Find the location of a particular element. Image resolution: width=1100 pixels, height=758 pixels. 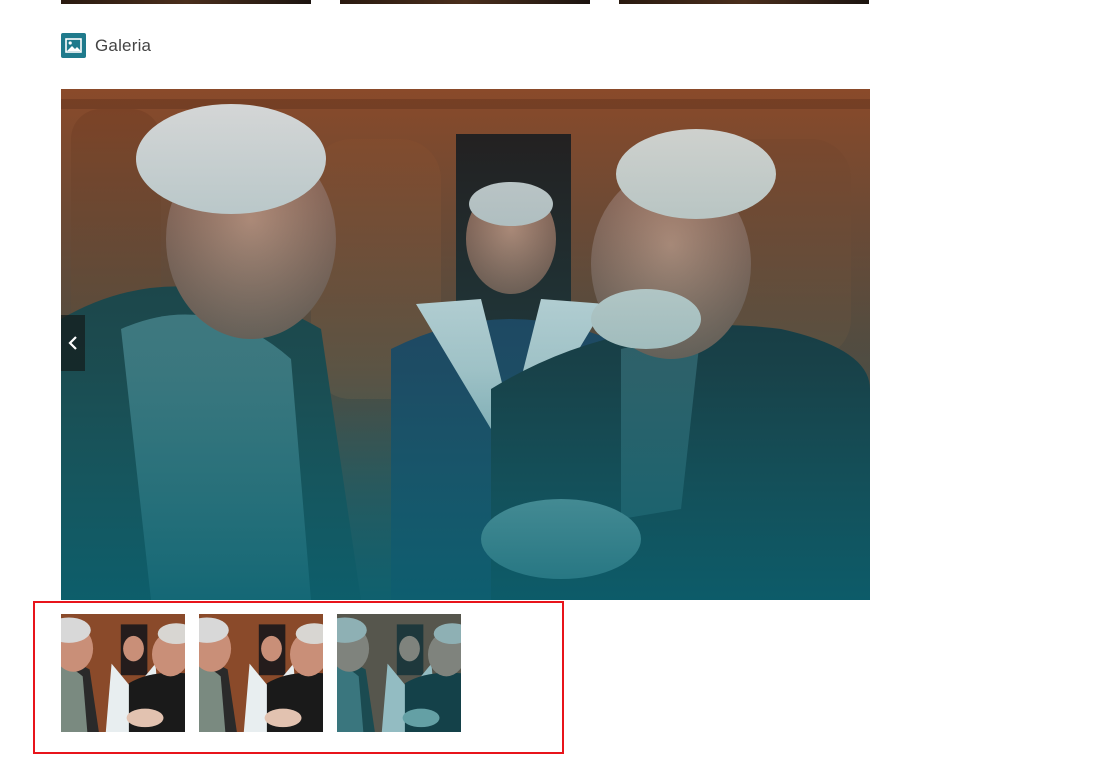

previous-row-images is located at coordinates (465, 2).